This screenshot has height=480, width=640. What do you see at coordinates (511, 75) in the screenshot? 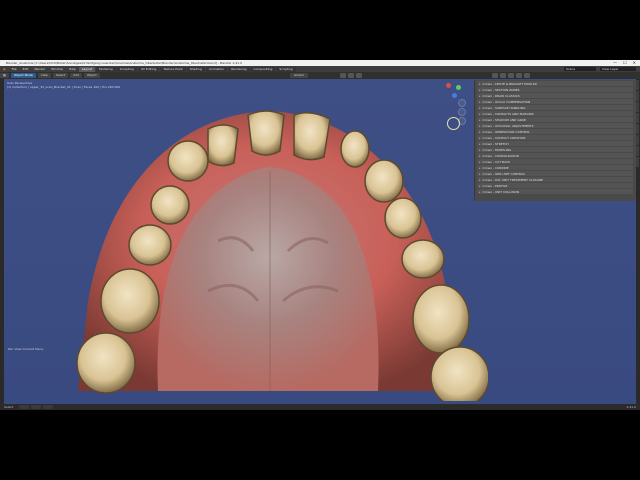
I see `solid-shading-icon` at bounding box center [511, 75].